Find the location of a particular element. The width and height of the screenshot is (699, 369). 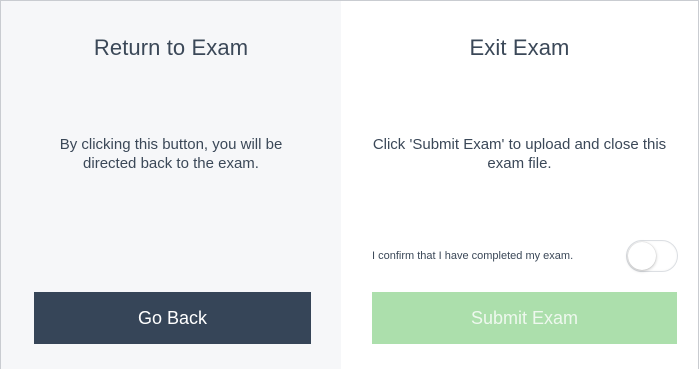

confirm-completion-label: I confirm that I have completed my exam. is located at coordinates (473, 256).